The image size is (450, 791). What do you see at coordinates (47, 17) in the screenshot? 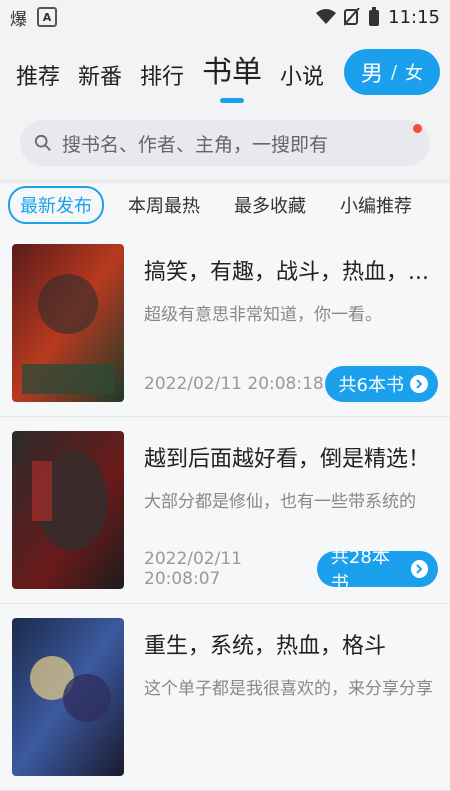
I see `notification-a-icon: A` at bounding box center [47, 17].